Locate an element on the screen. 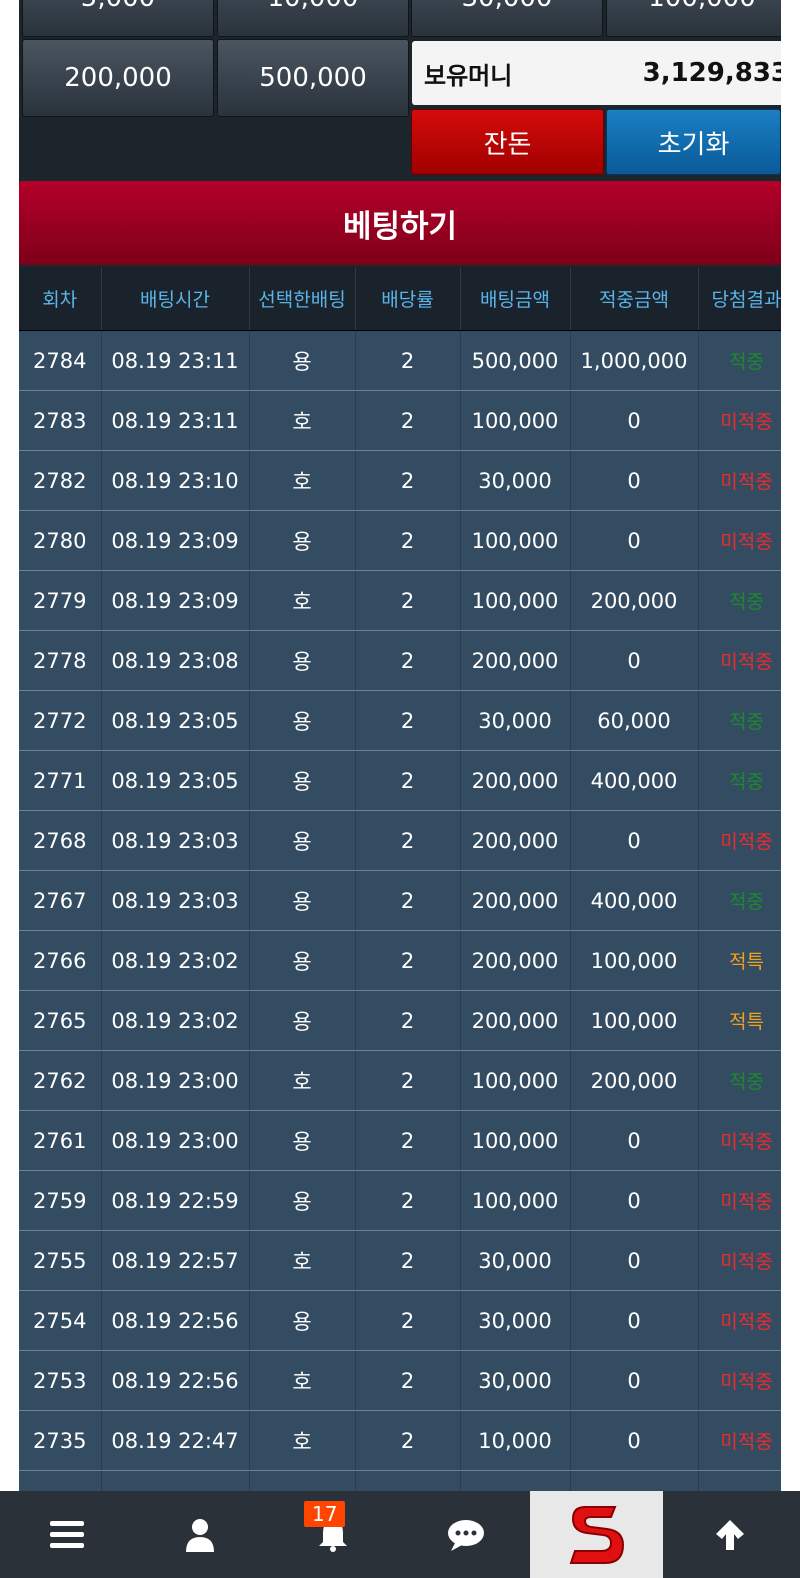 This screenshot has width=800, height=1578. cell-round: 2768 is located at coordinates (60, 840).